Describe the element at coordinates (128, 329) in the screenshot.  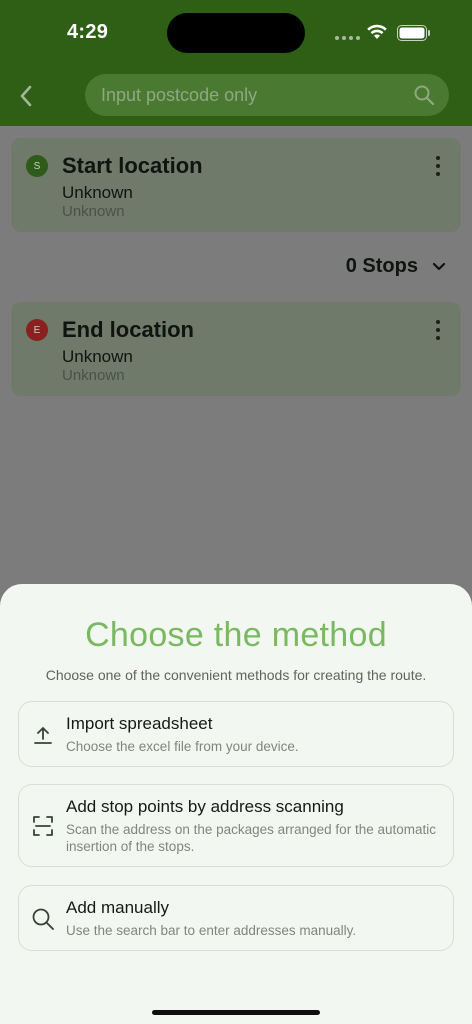
I see `end-location-title: End location` at that location.